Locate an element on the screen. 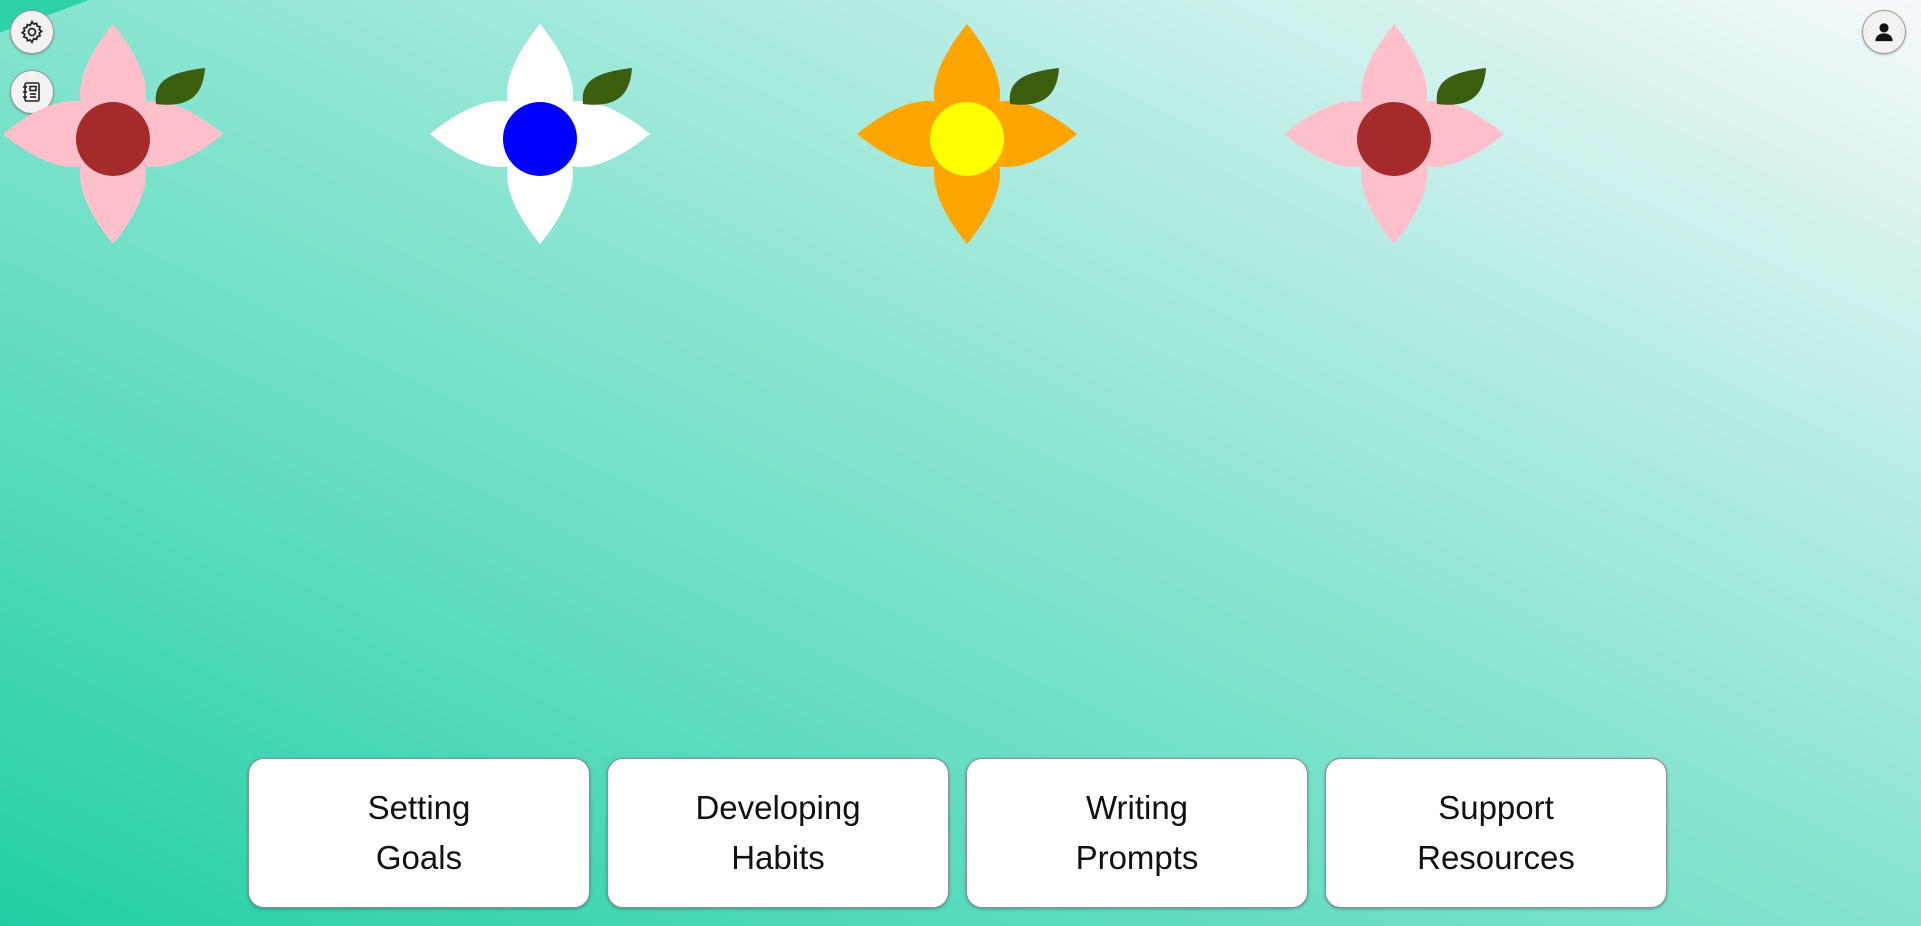  menu-label-line1: Developing is located at coordinates (778, 807).